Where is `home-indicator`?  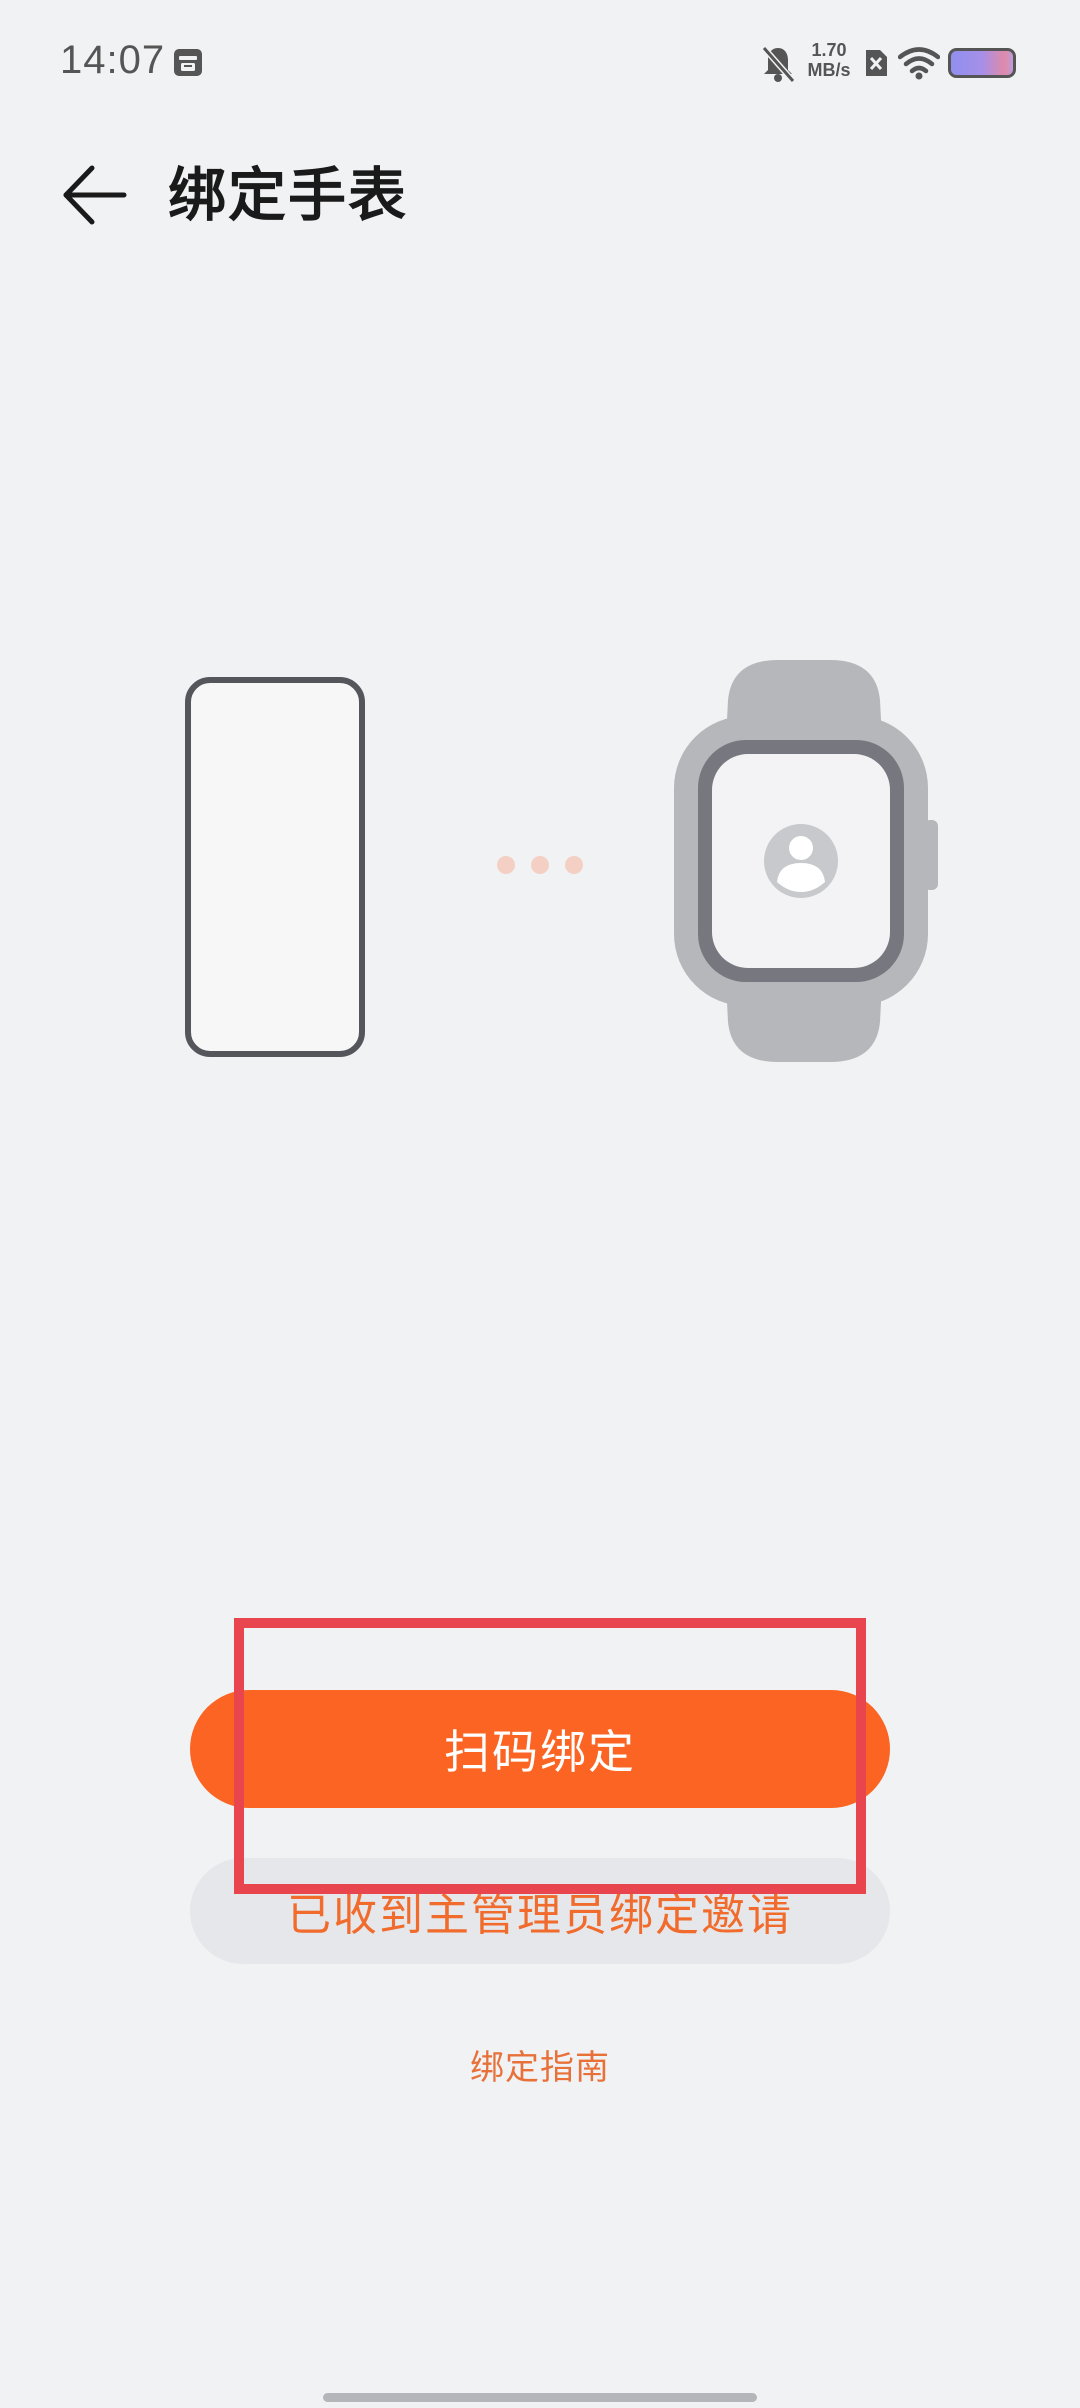
home-indicator is located at coordinates (540, 2397).